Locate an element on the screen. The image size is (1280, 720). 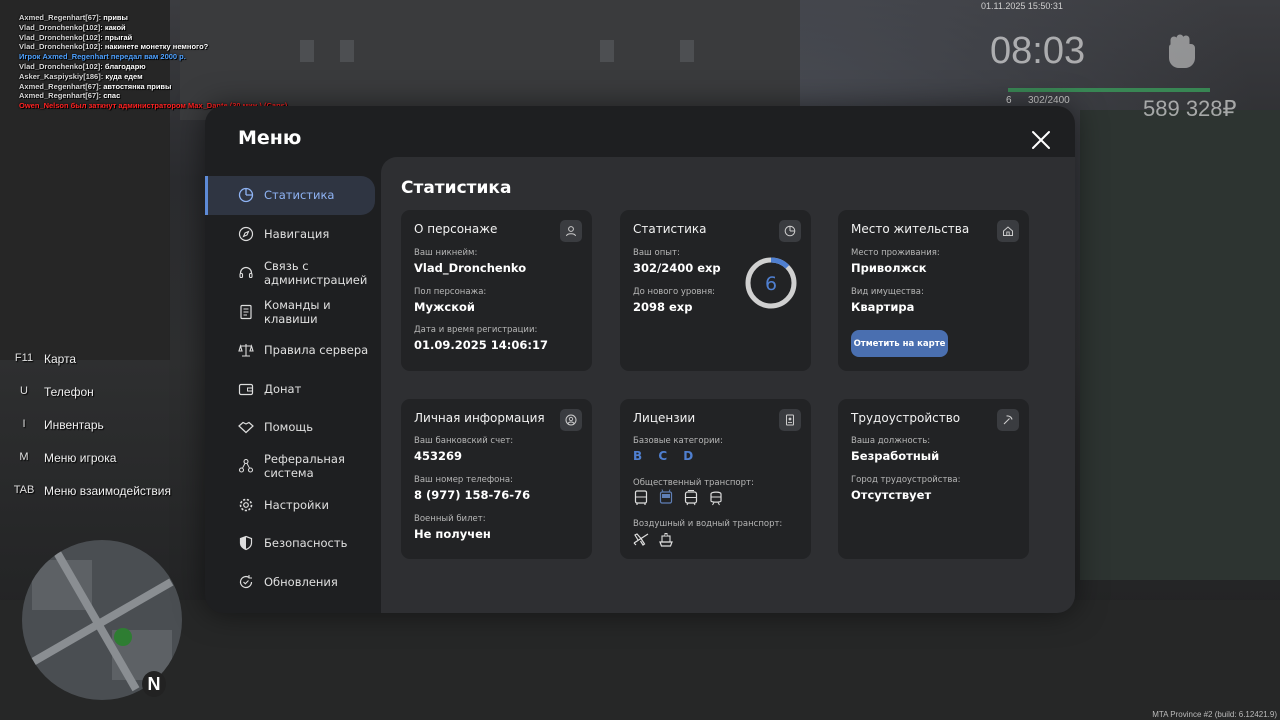
pie-chart-icon is located at coordinates (246, 195).